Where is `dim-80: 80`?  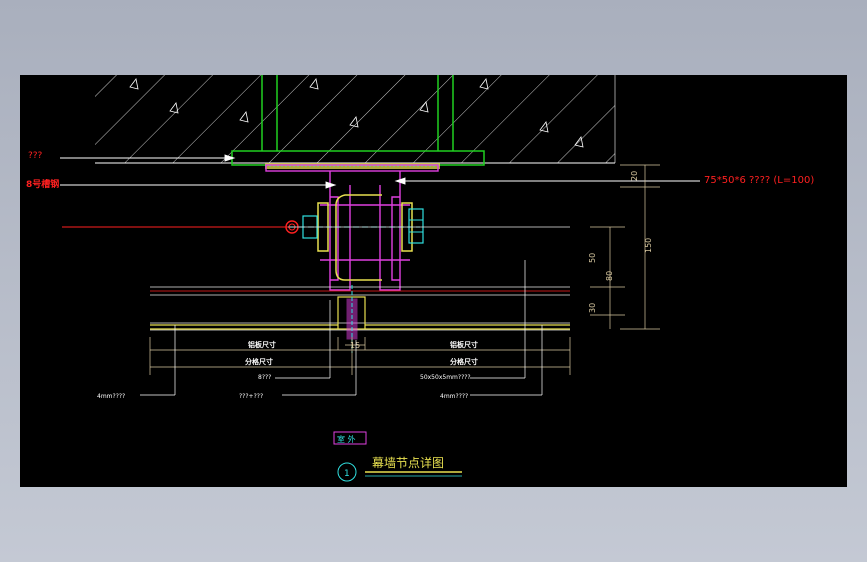
dim-80: 80 is located at coordinates (609, 276).